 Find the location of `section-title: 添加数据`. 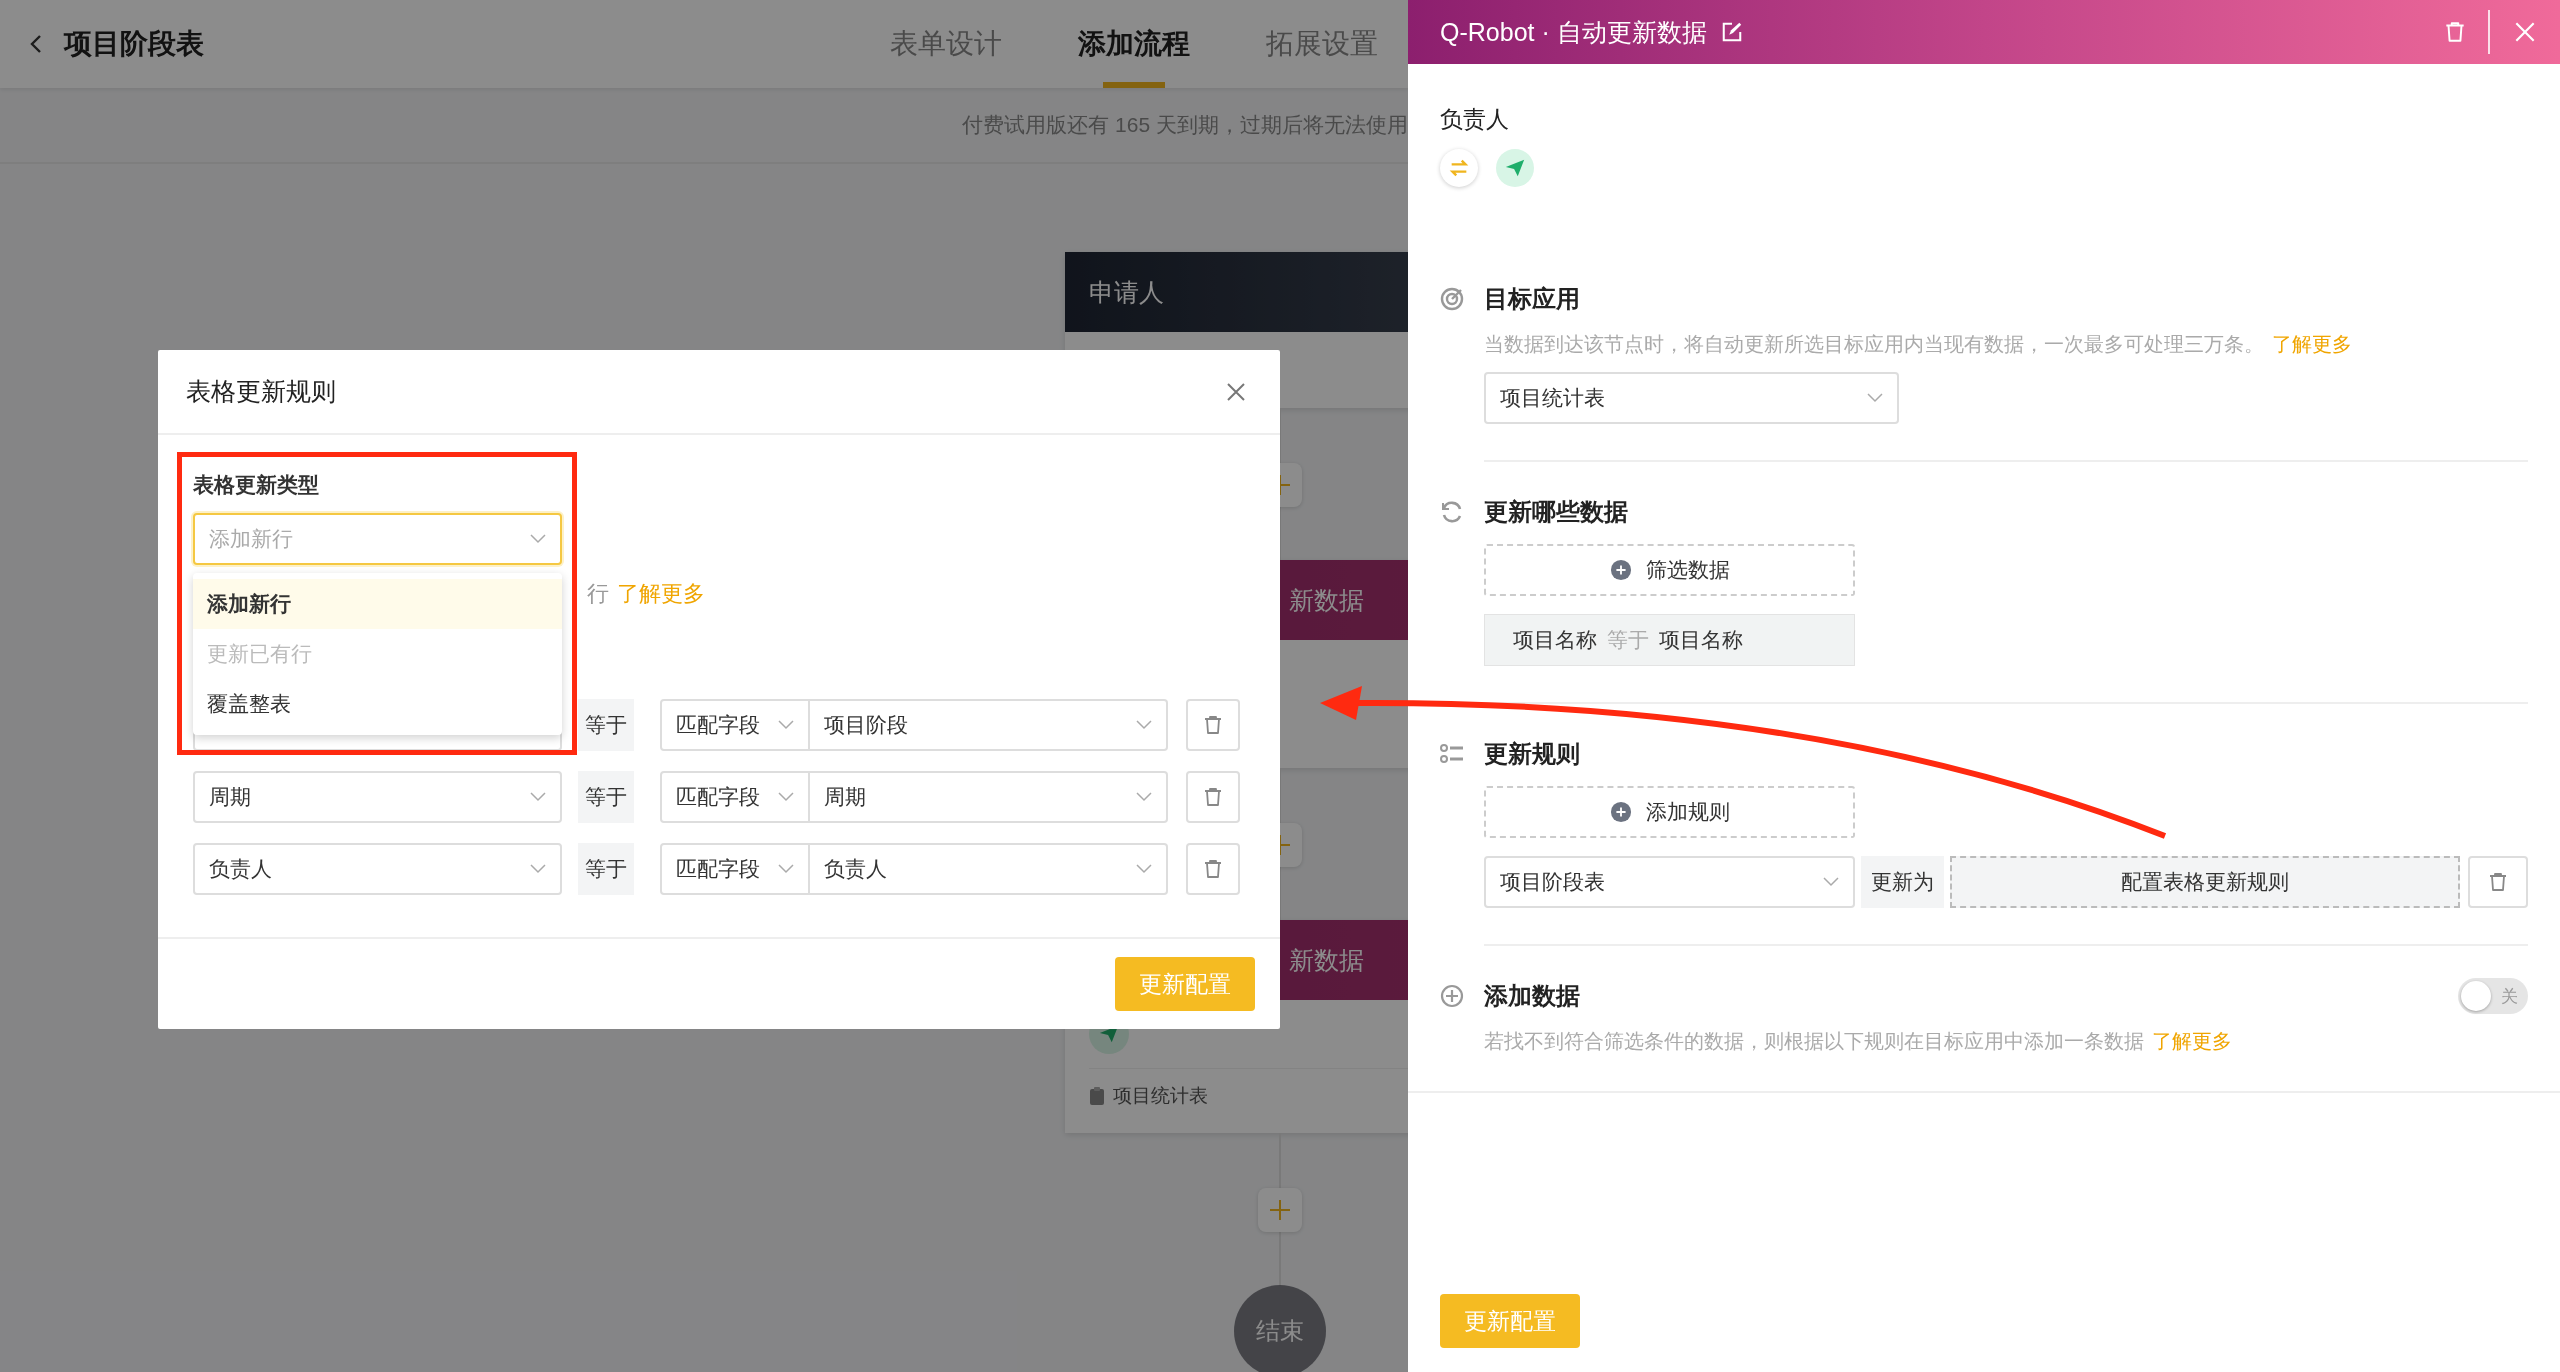

section-title: 添加数据 is located at coordinates (1532, 996).